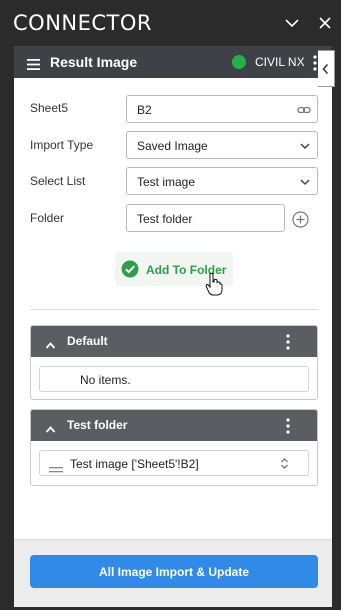  I want to click on status-label: CIVIL NX, so click(280, 62).